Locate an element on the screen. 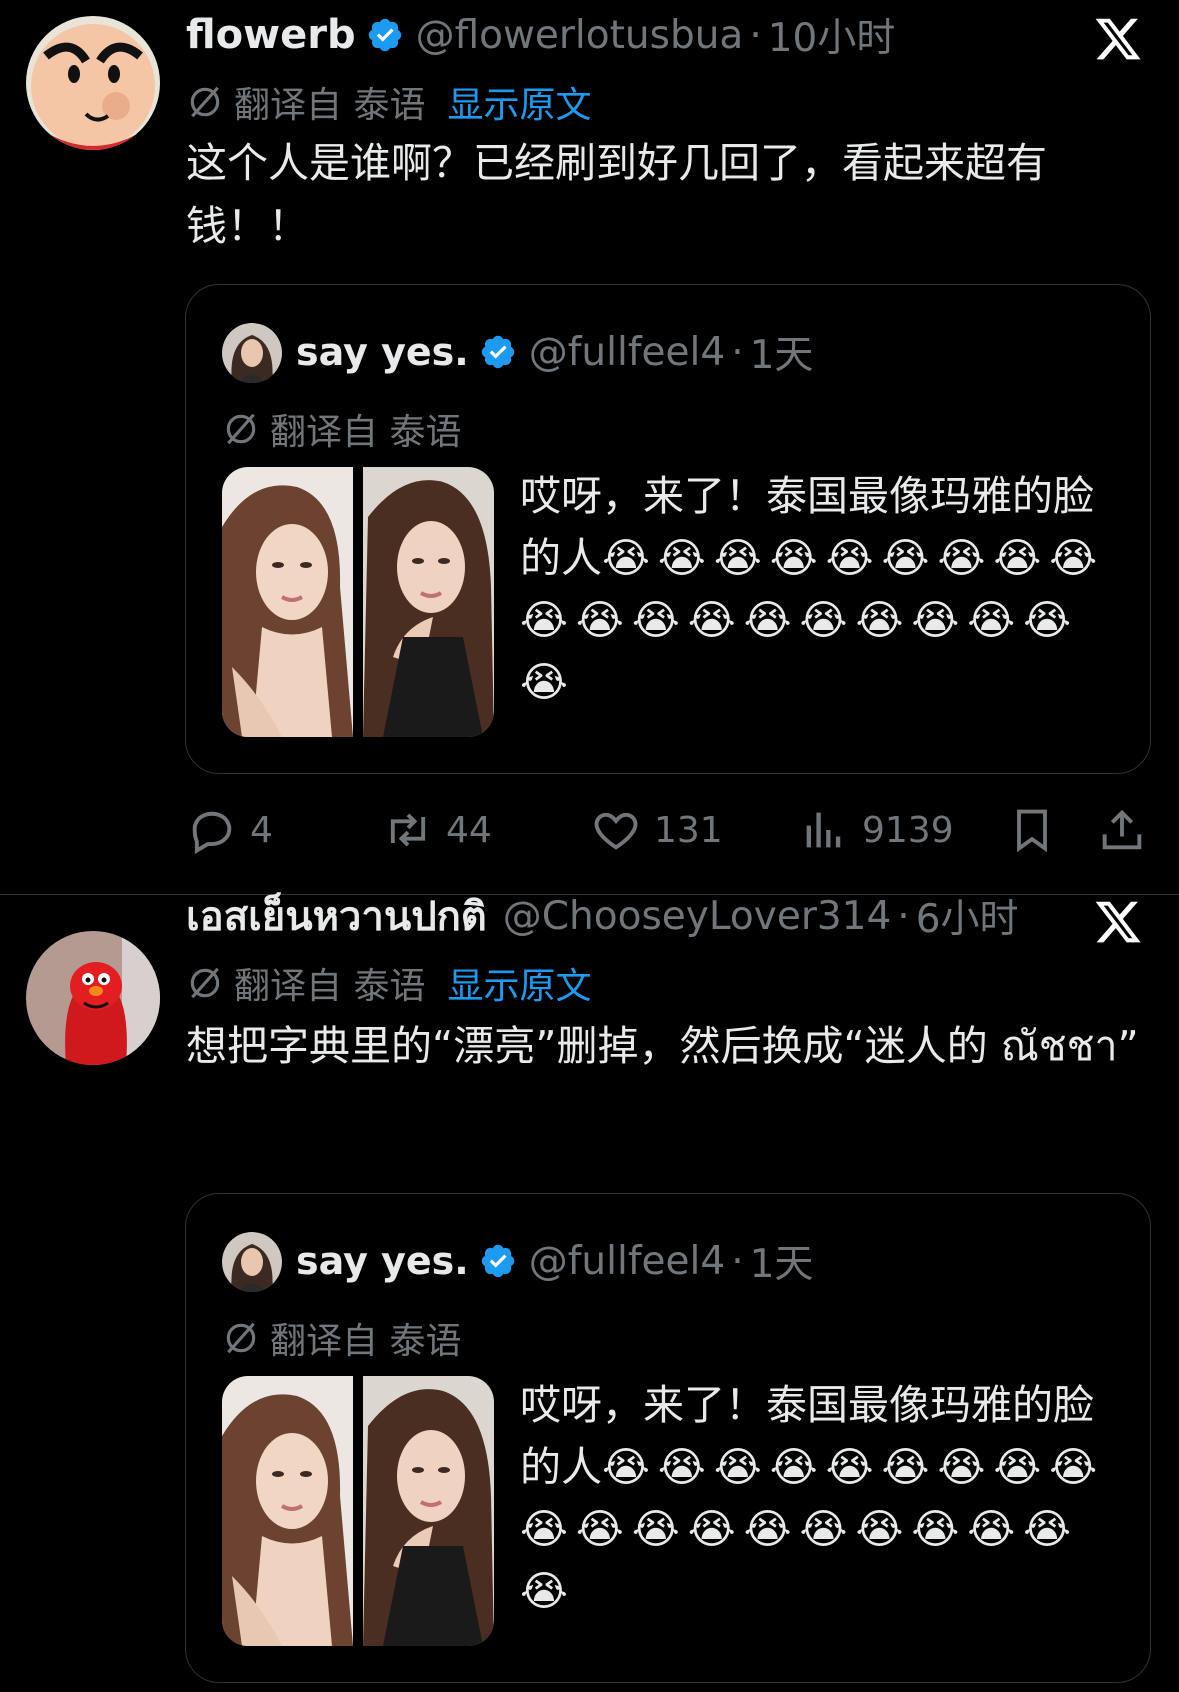  avatar-flowerb is located at coordinates (93, 83).